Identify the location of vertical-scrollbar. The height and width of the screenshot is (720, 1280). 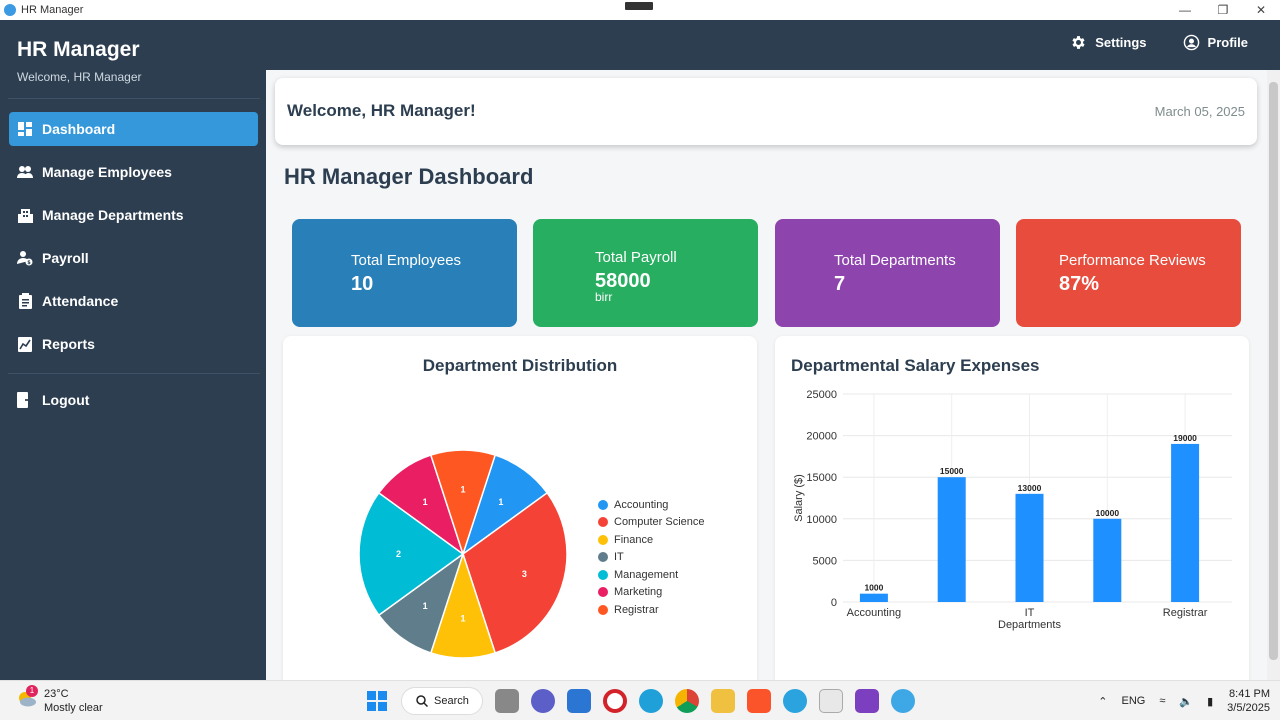
(1273, 375).